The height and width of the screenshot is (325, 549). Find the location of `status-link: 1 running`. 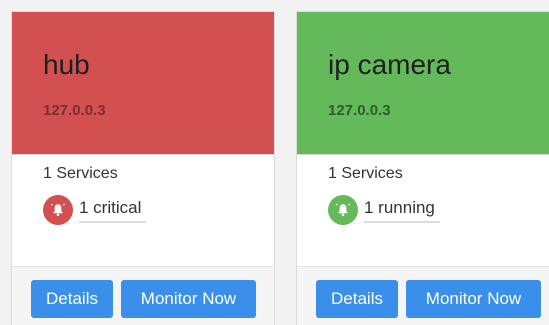

status-link: 1 running is located at coordinates (402, 210).